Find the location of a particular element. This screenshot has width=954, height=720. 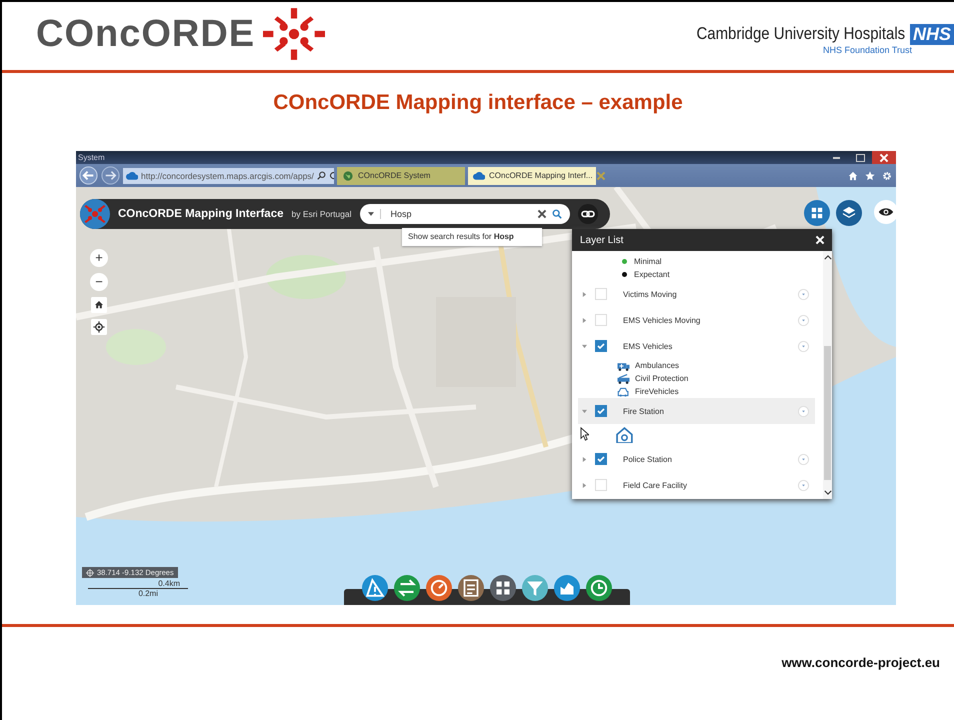

clear-icon is located at coordinates (542, 214).